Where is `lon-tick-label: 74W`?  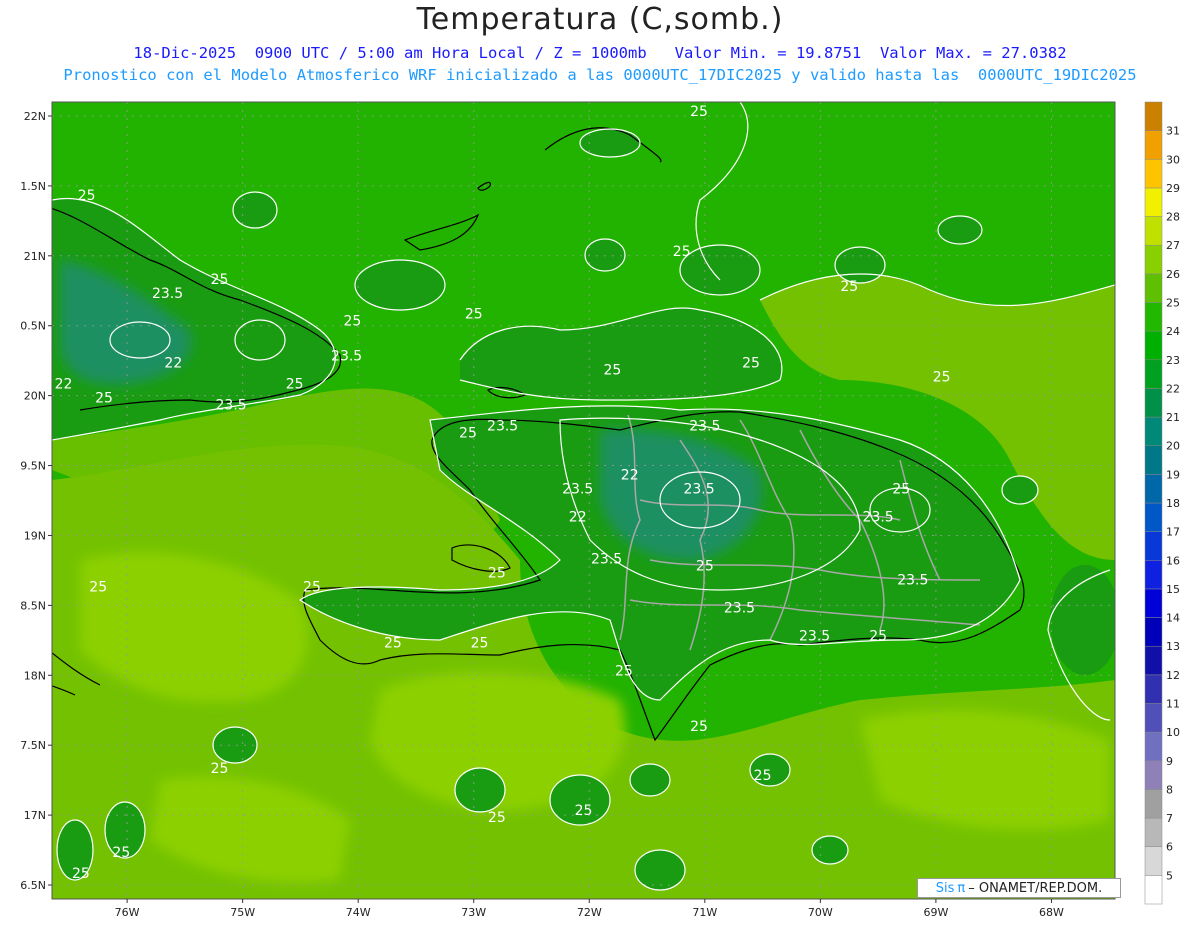 lon-tick-label: 74W is located at coordinates (358, 912).